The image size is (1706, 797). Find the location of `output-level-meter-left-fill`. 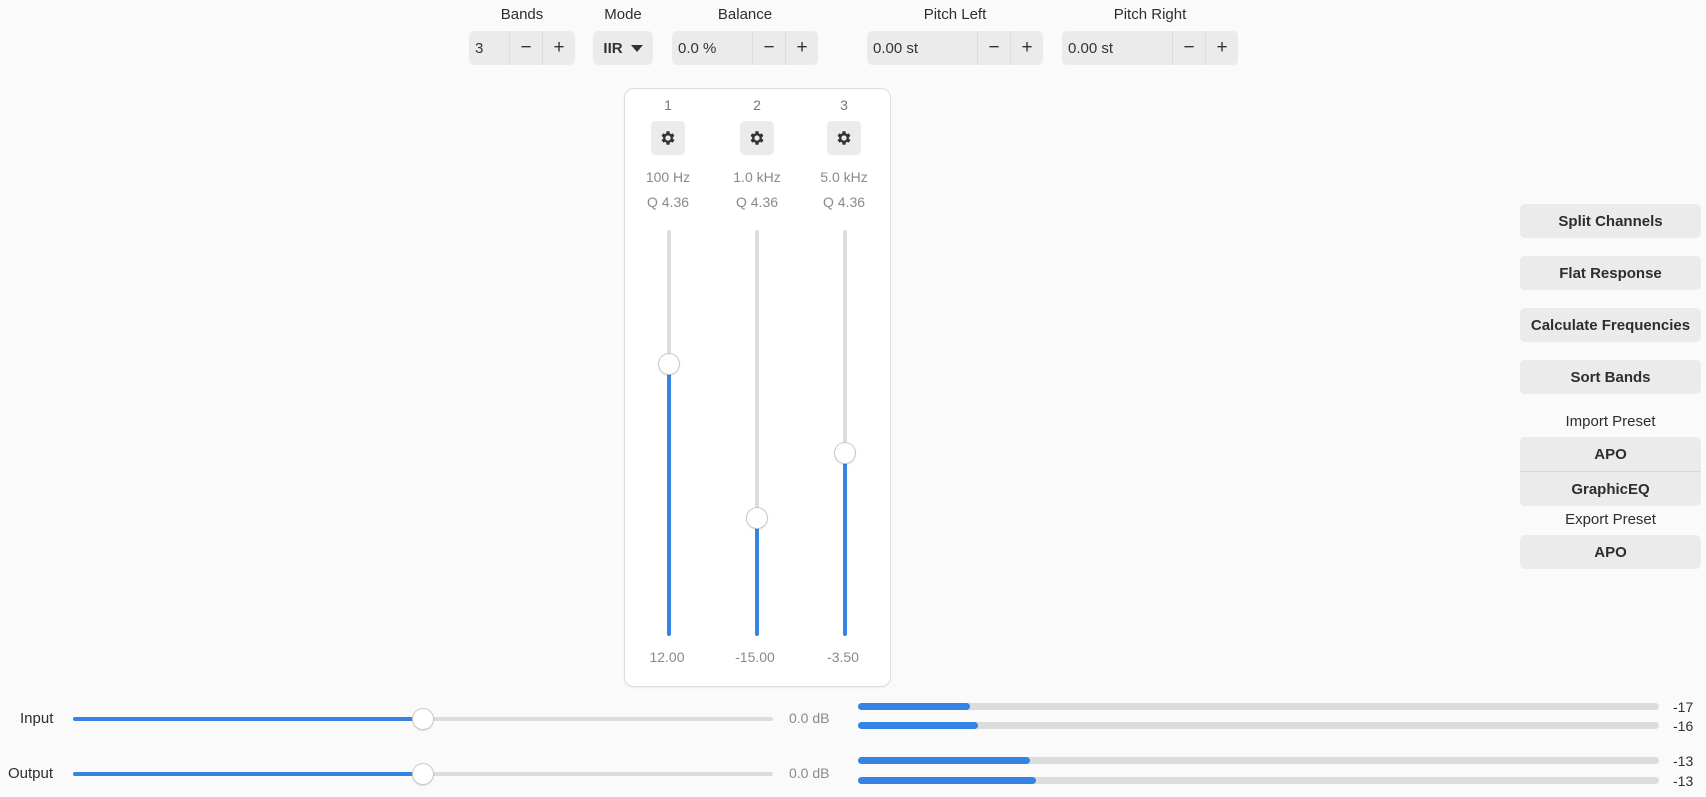

output-level-meter-left-fill is located at coordinates (944, 760).